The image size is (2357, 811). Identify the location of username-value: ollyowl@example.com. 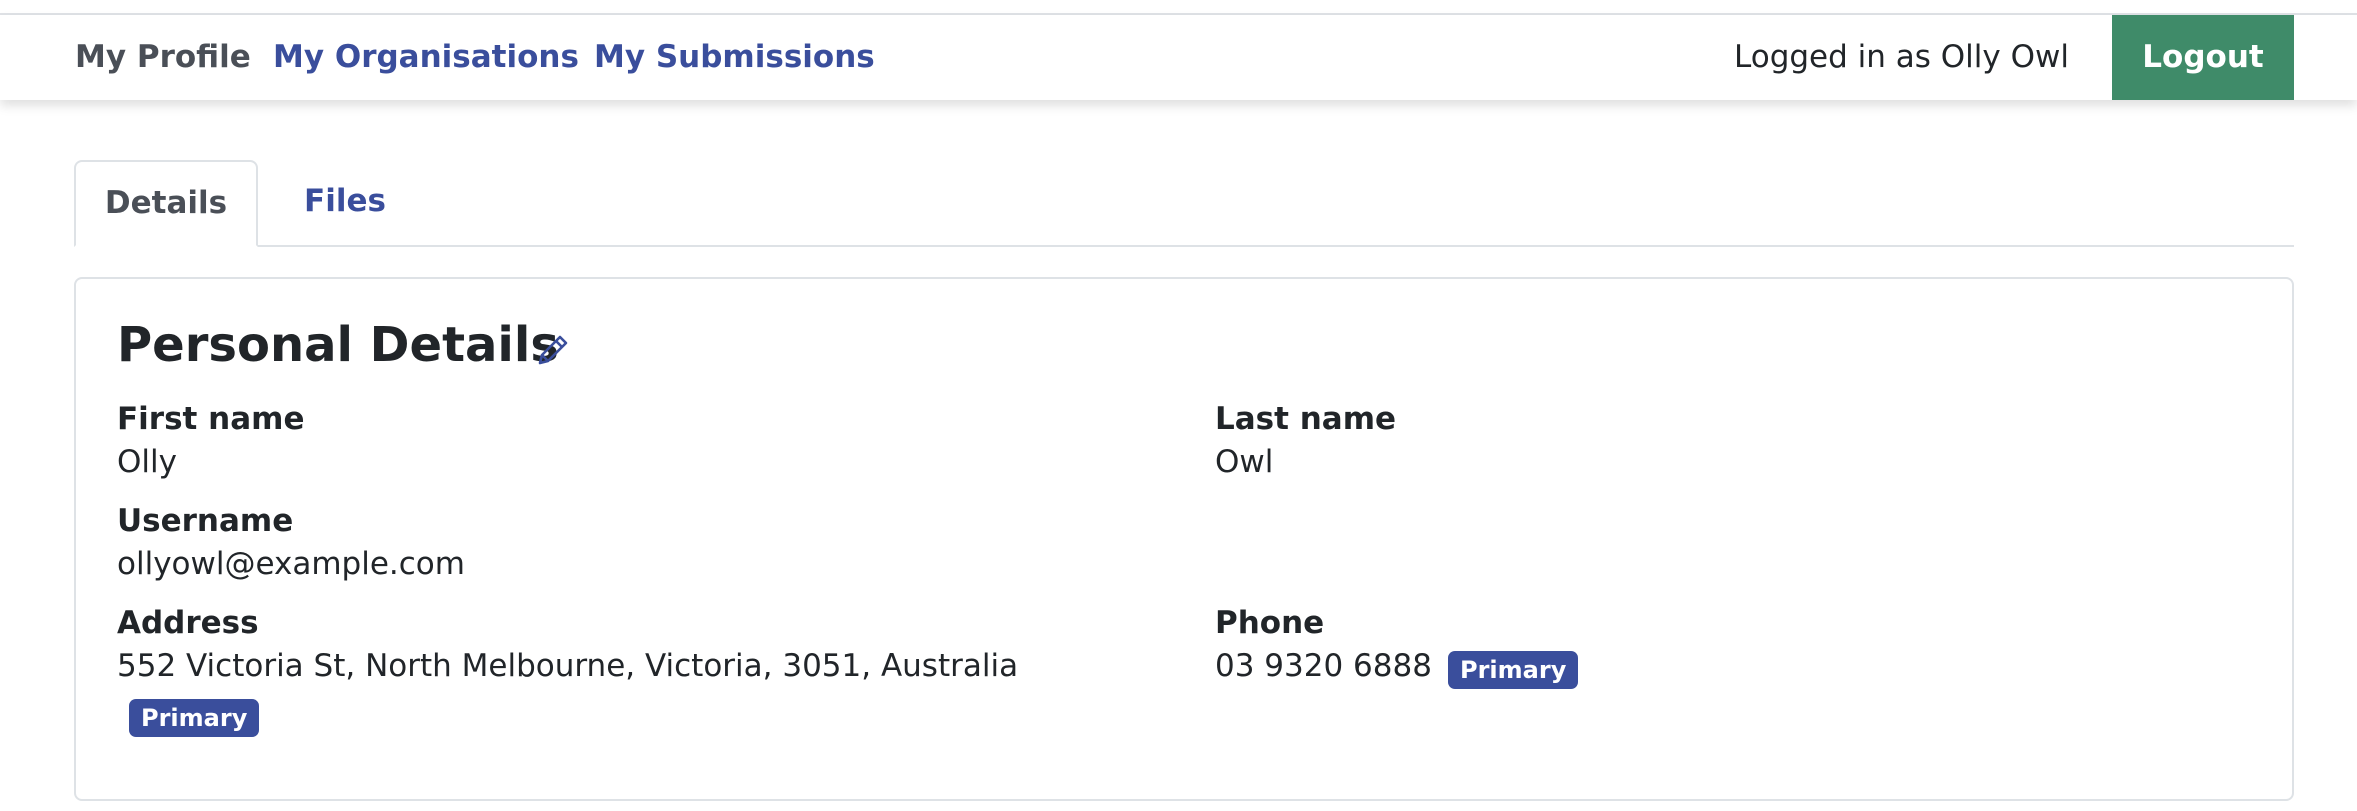
(291, 564).